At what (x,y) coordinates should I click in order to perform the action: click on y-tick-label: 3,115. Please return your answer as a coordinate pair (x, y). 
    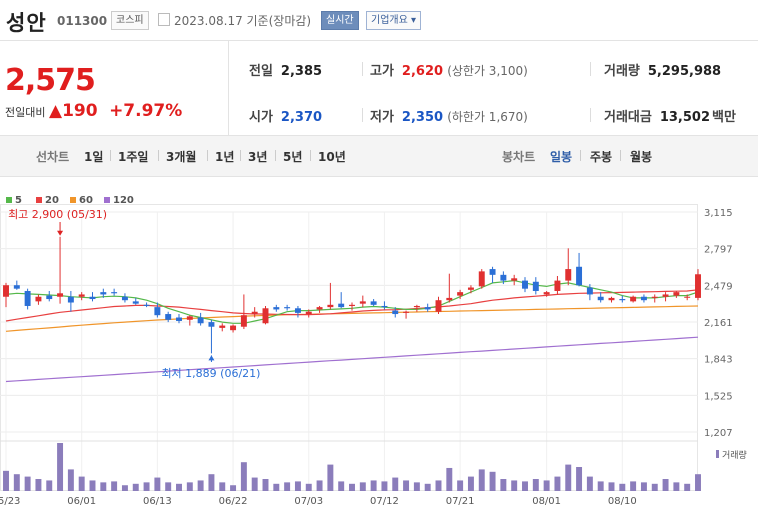
    Looking at the image, I should click on (718, 213).